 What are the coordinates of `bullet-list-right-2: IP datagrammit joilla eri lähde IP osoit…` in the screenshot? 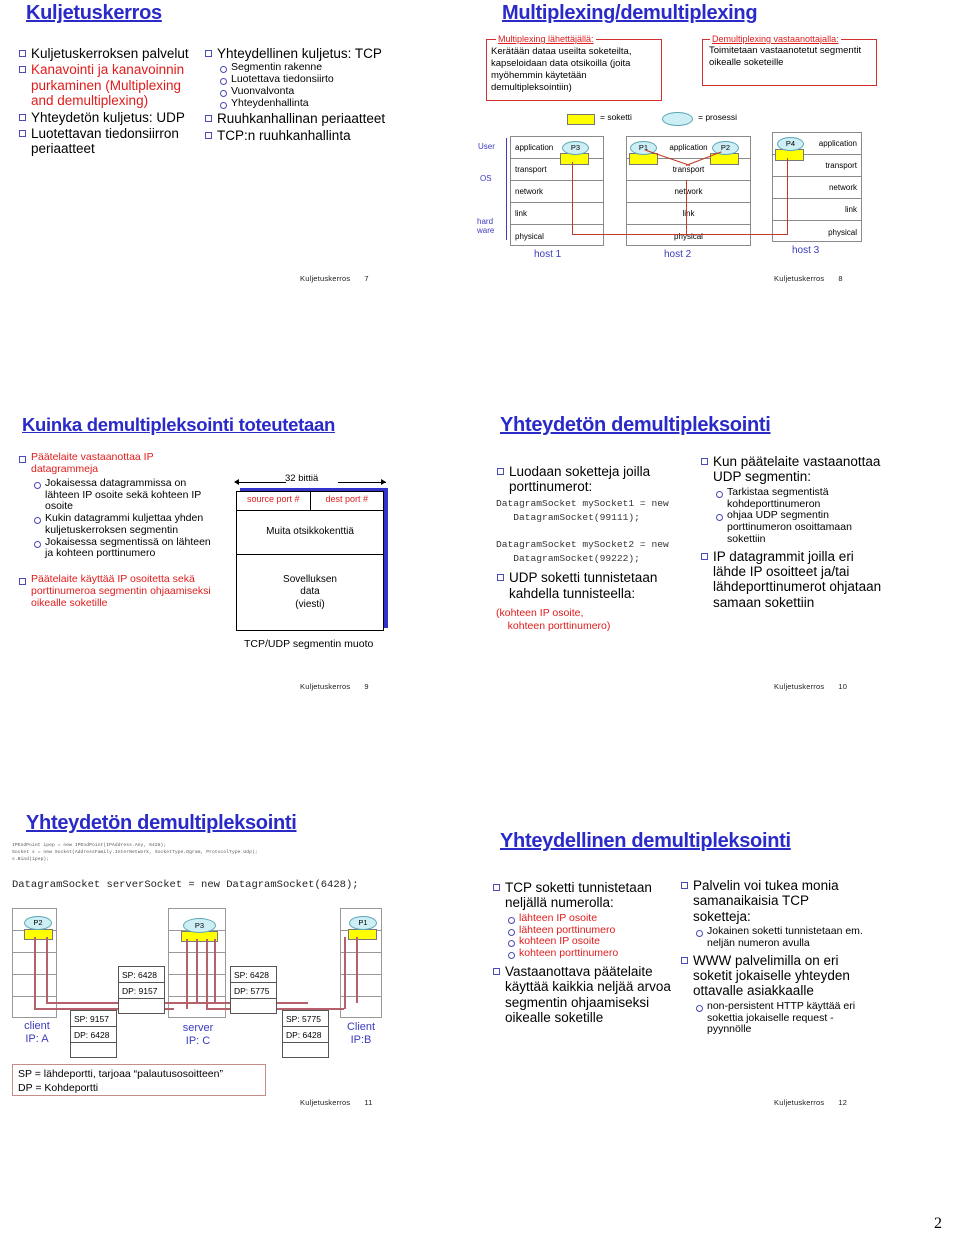 It's located at (795, 580).